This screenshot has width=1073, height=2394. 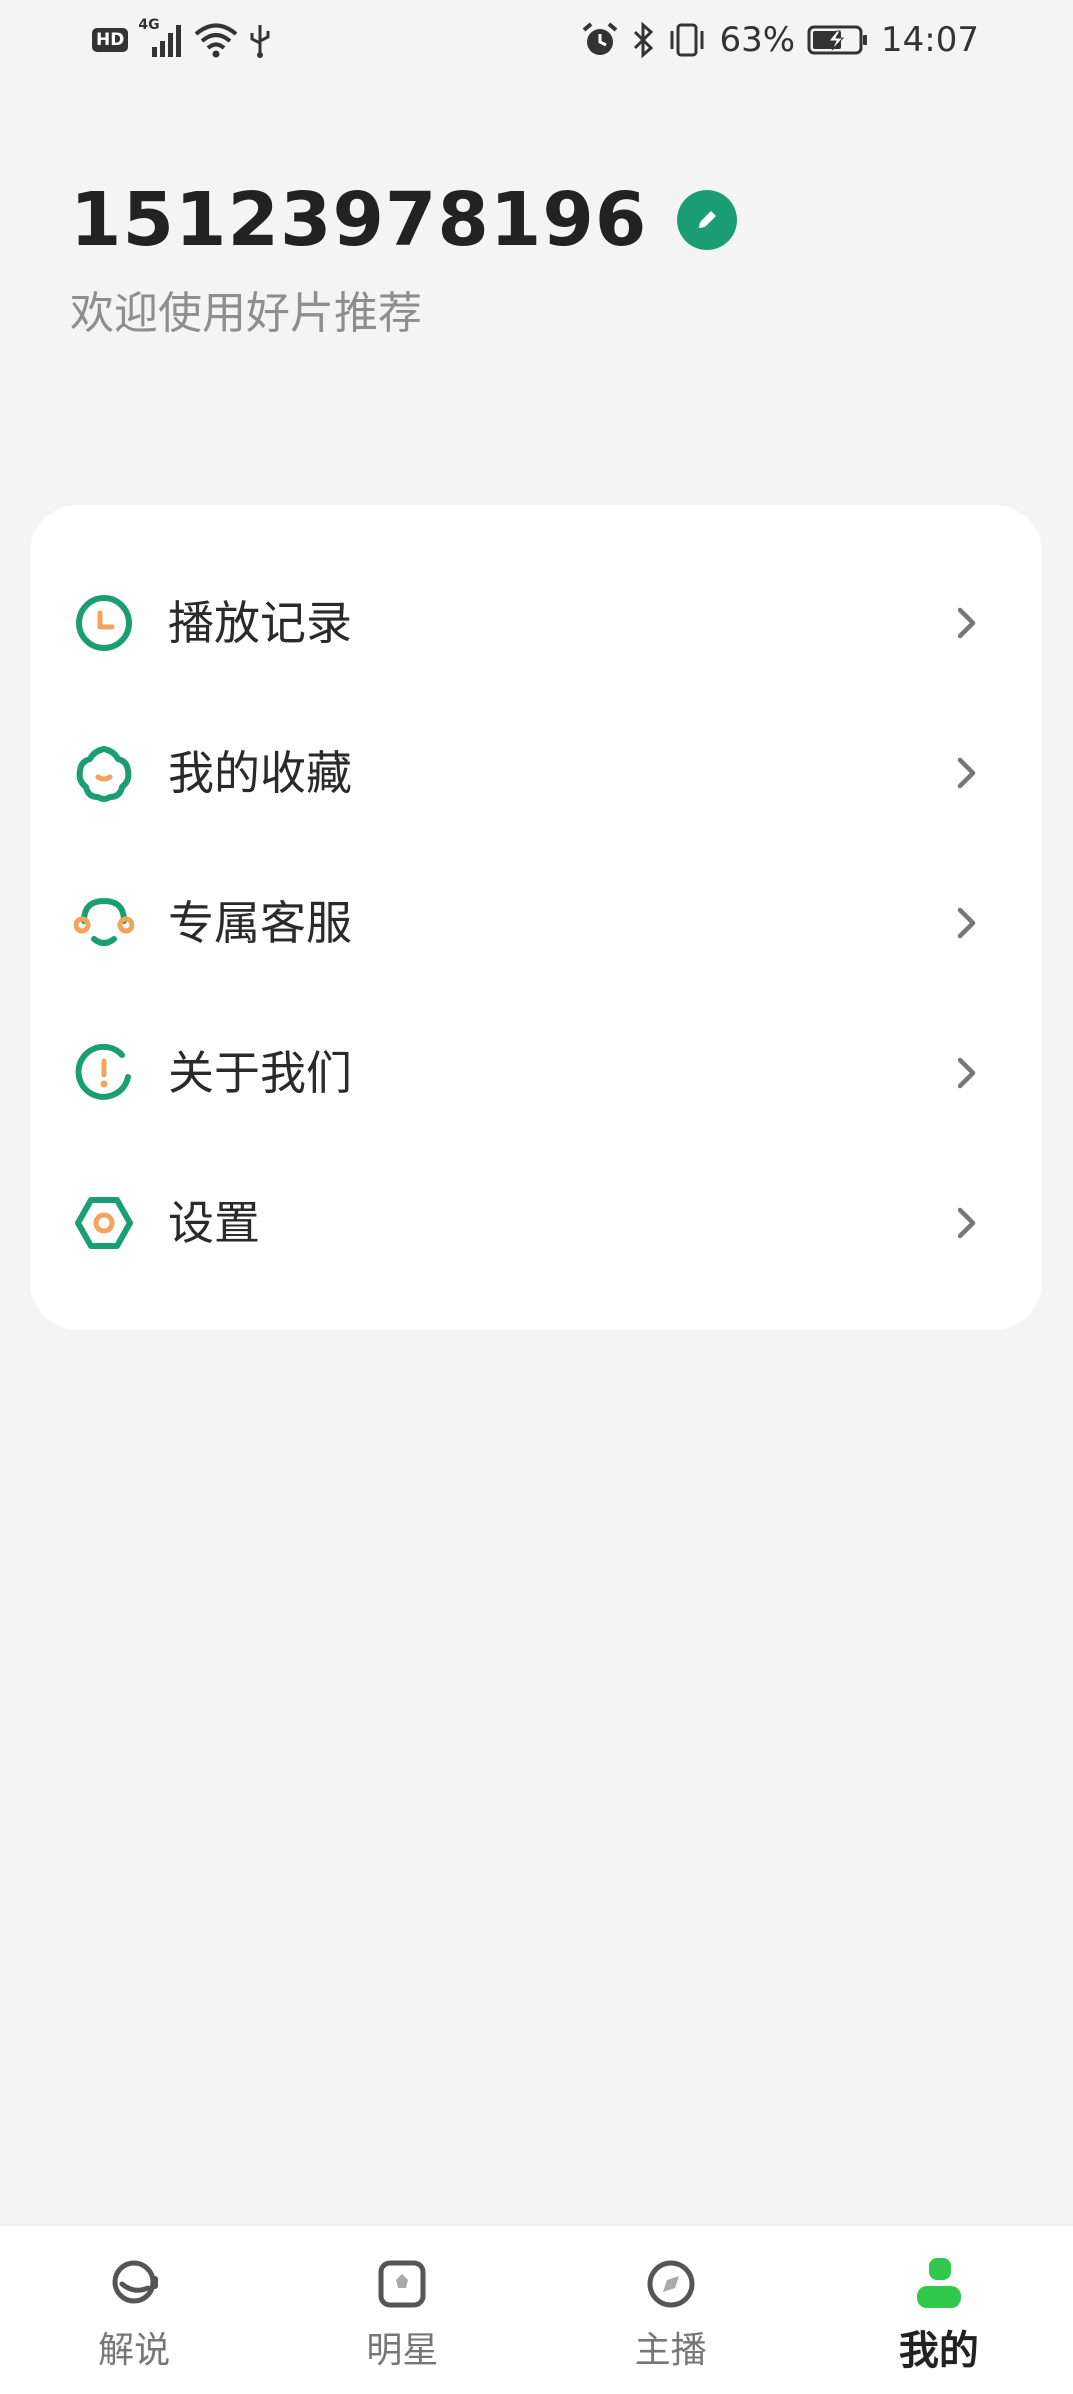 I want to click on phone-row: 15123978196, so click(x=404, y=220).